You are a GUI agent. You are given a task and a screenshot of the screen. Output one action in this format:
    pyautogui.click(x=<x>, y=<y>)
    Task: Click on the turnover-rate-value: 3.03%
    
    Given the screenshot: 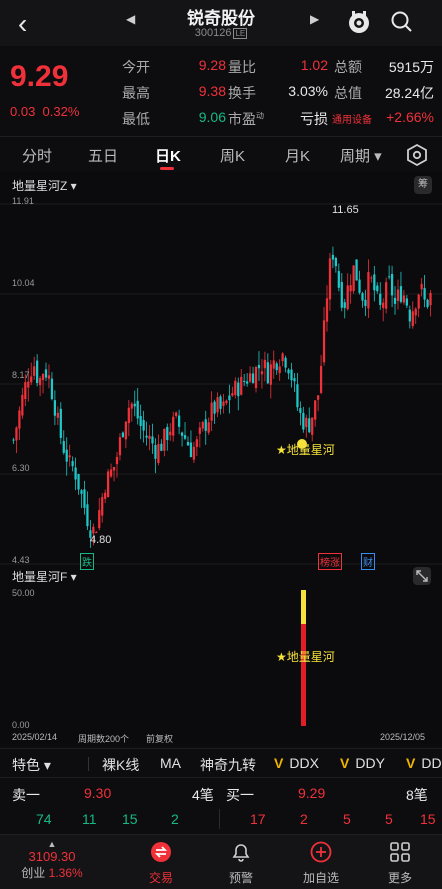 What is the action you would take?
    pyautogui.click(x=308, y=91)
    